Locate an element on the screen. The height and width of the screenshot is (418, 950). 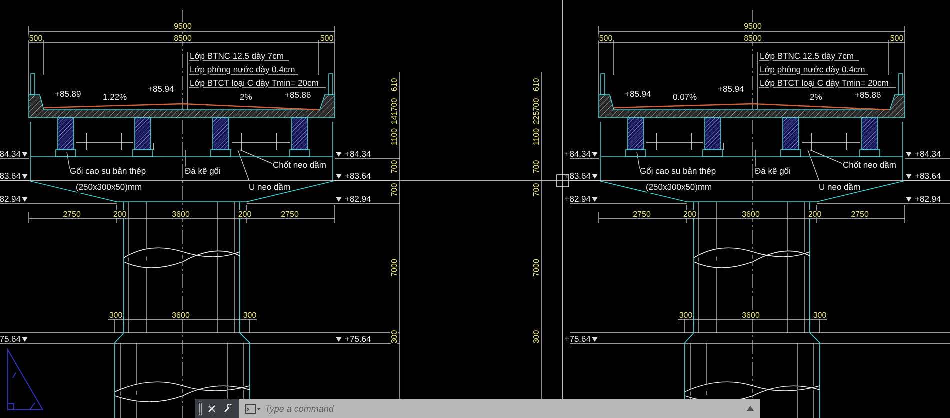
slope-label: 1.22% is located at coordinates (115, 97).